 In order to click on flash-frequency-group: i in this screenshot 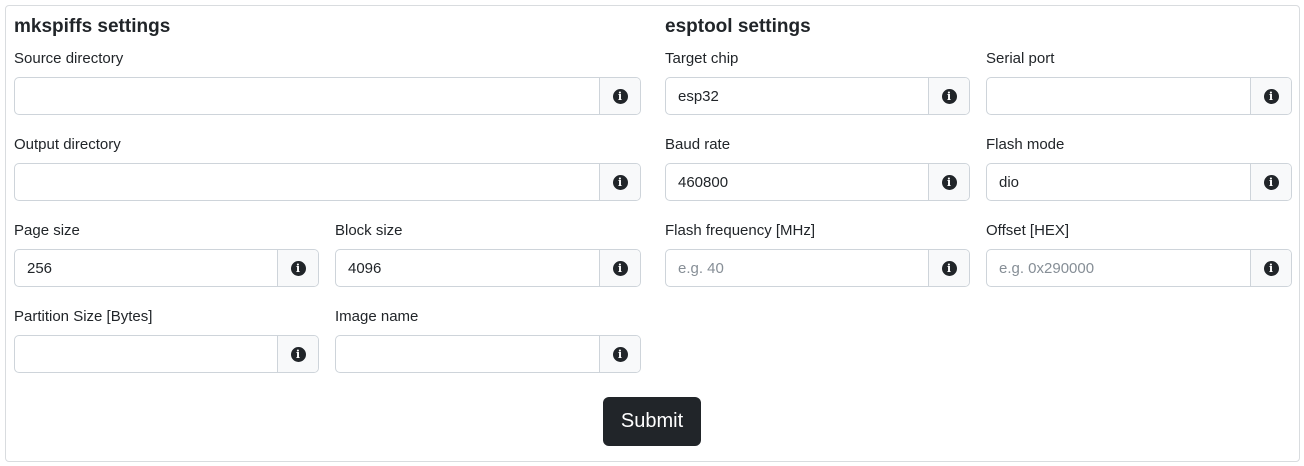, I will do `click(817, 268)`.